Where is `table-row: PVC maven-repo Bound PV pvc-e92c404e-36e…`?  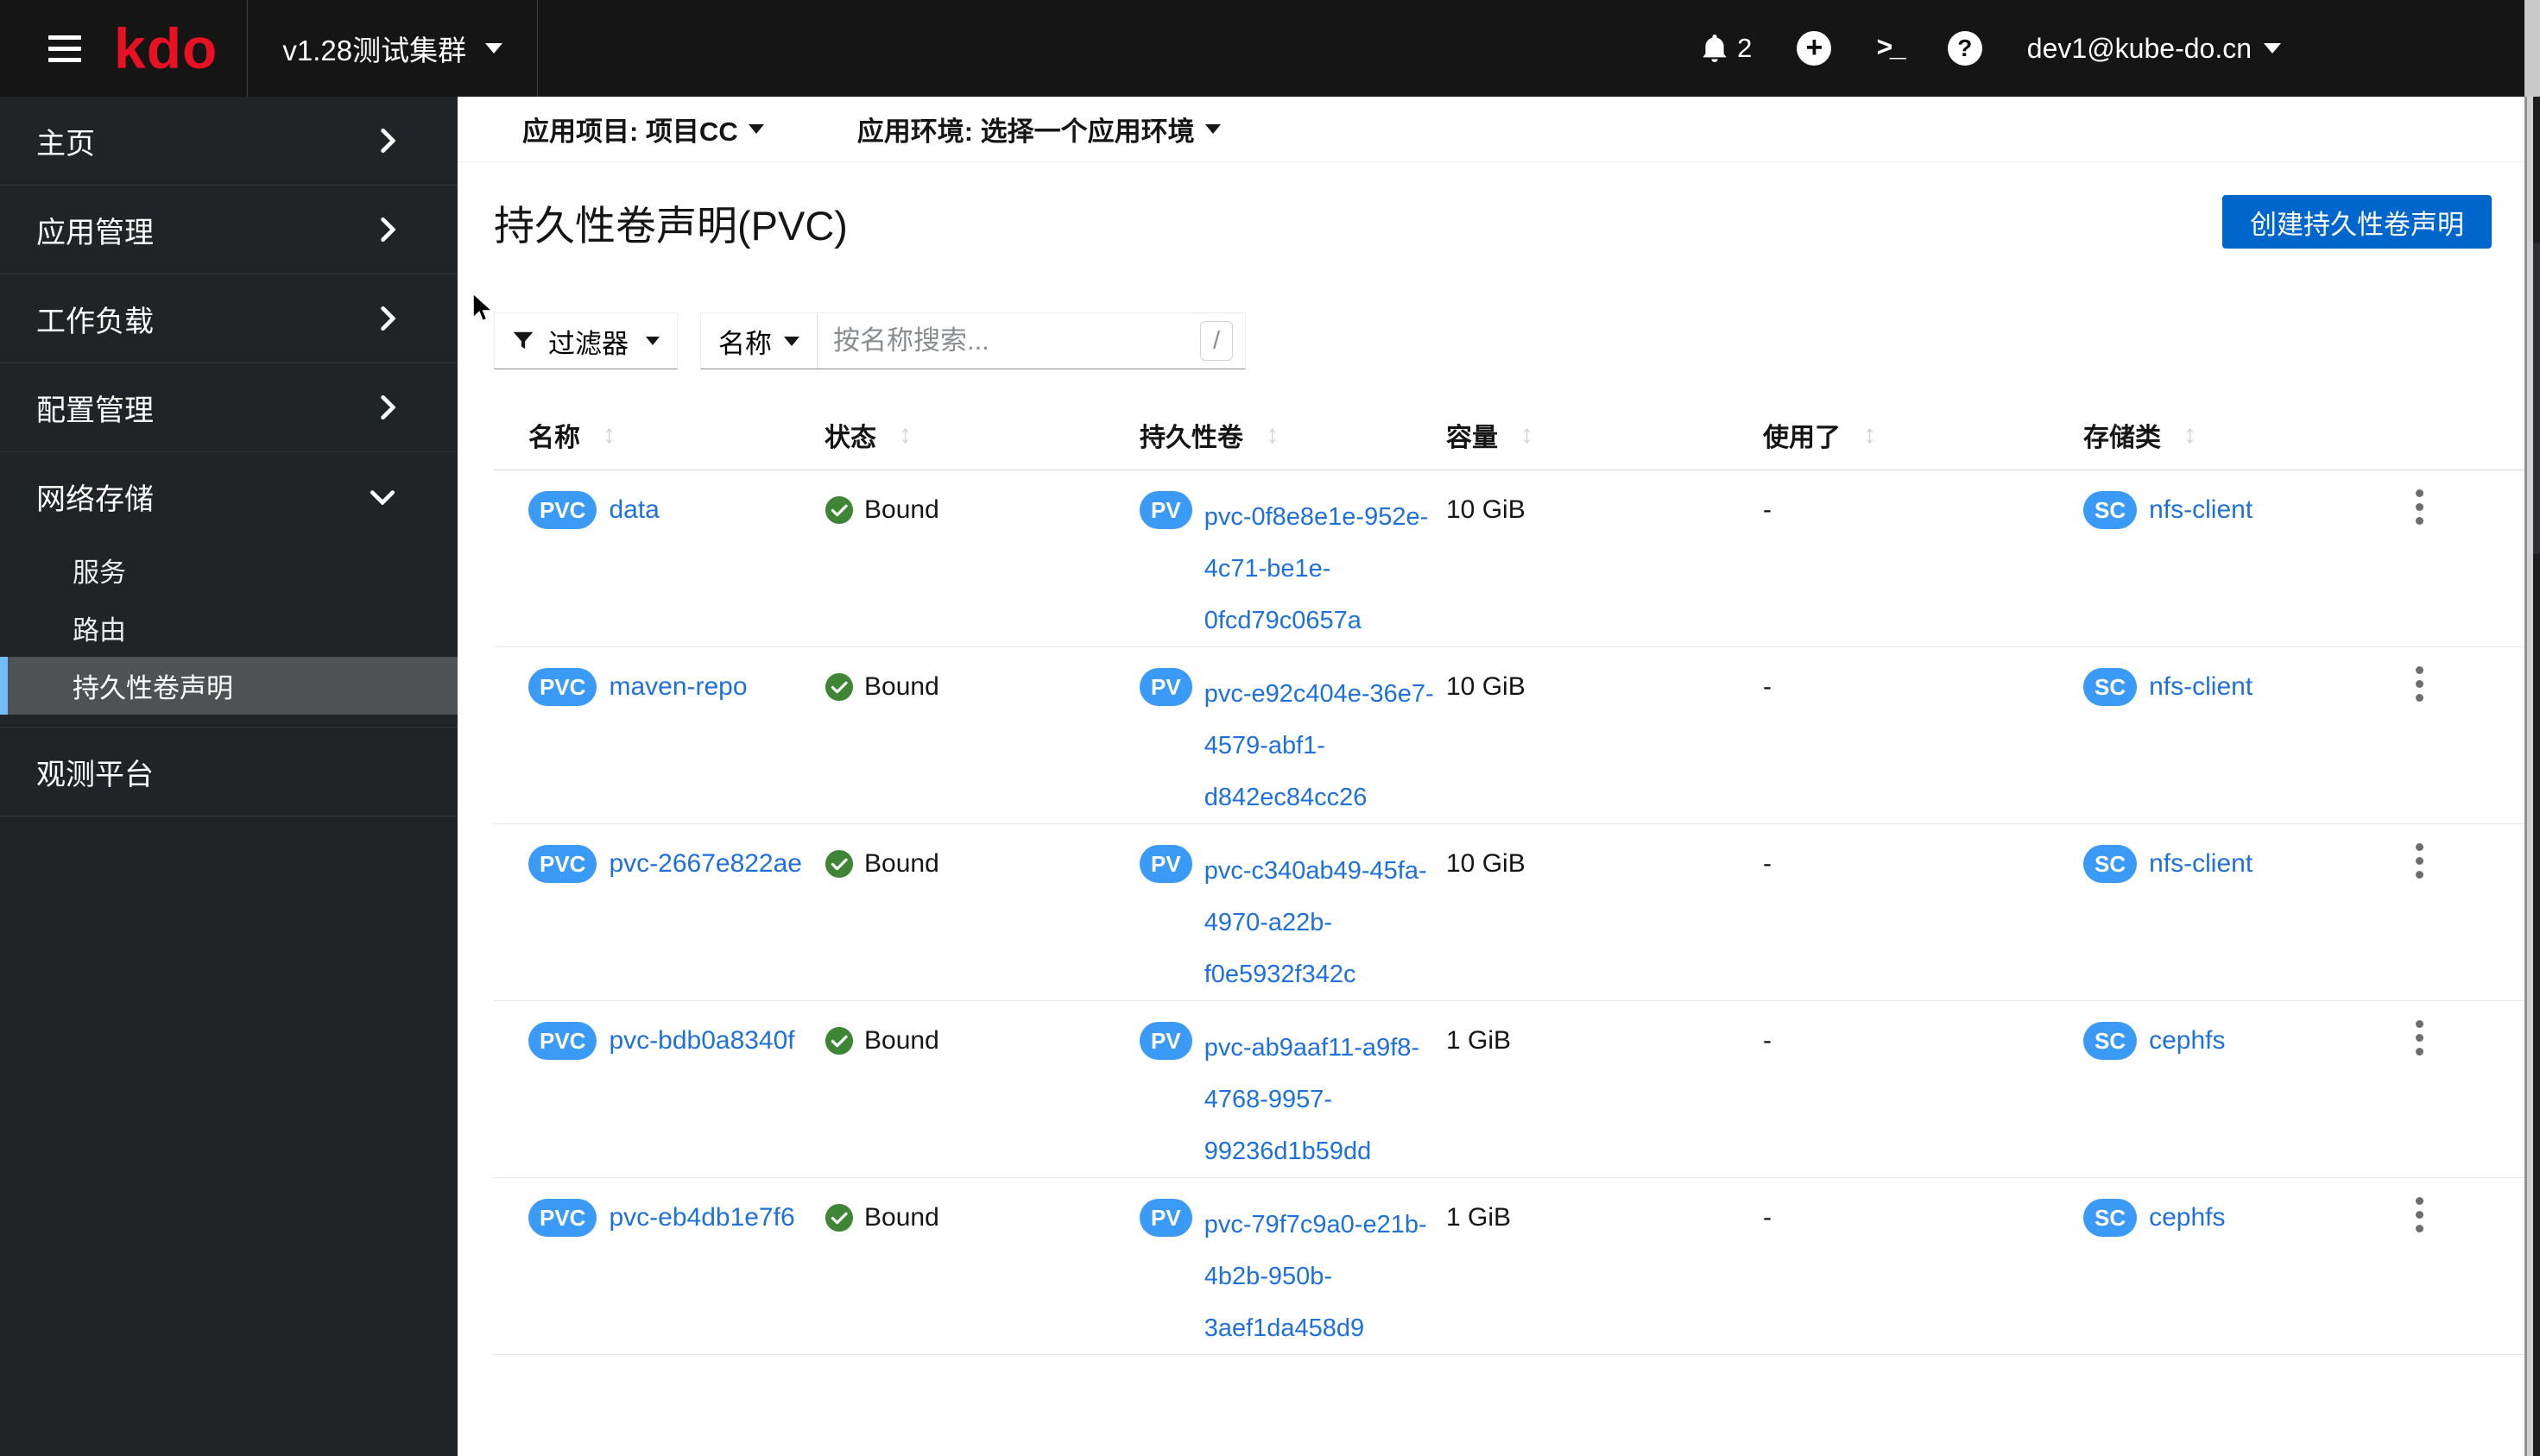
table-row: PVC maven-repo Bound PV pvc-e92c404e-36e… is located at coordinates (1517, 736).